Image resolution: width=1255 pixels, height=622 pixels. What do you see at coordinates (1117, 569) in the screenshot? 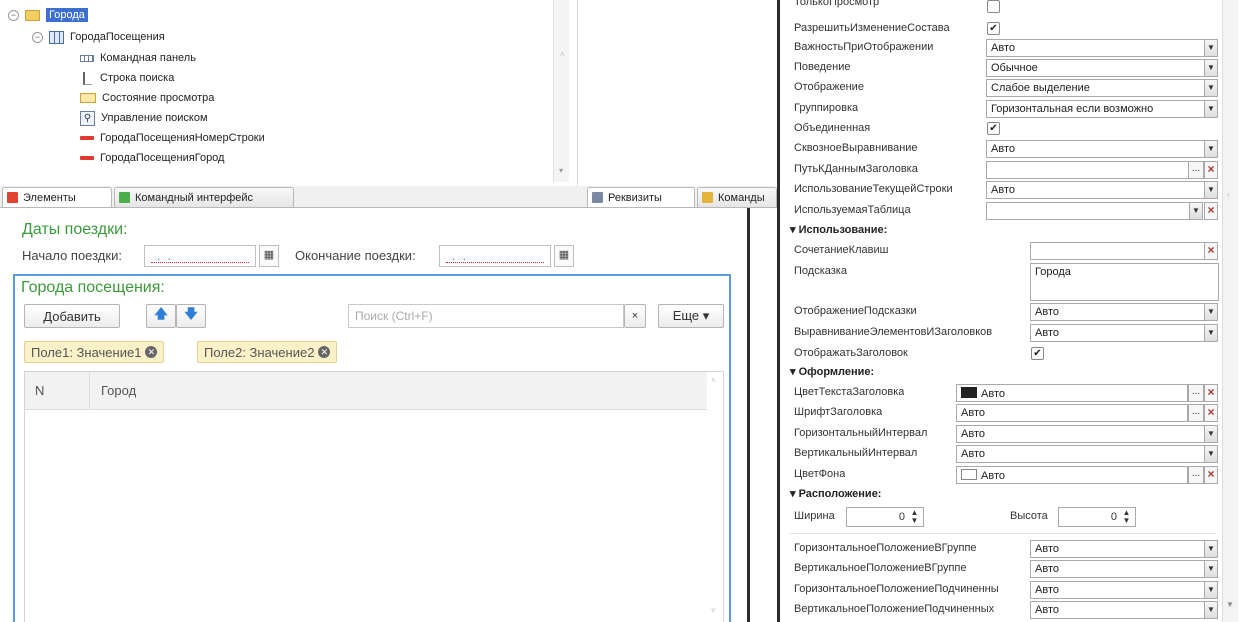
I see `v-pos-group-select: Авто` at bounding box center [1117, 569].